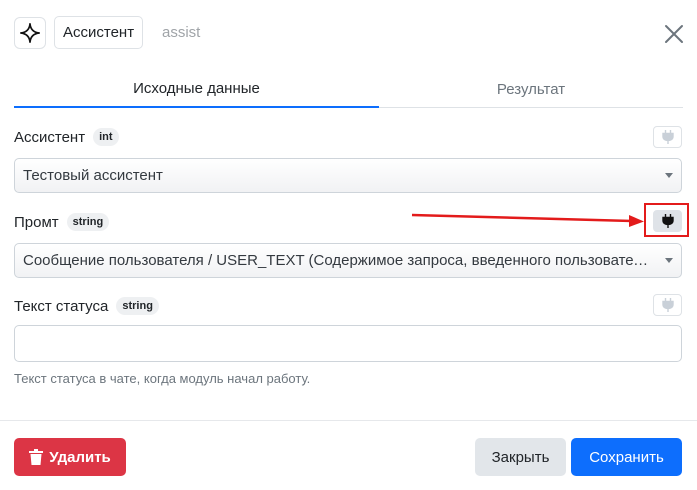  What do you see at coordinates (36, 457) in the screenshot?
I see `trash-icon` at bounding box center [36, 457].